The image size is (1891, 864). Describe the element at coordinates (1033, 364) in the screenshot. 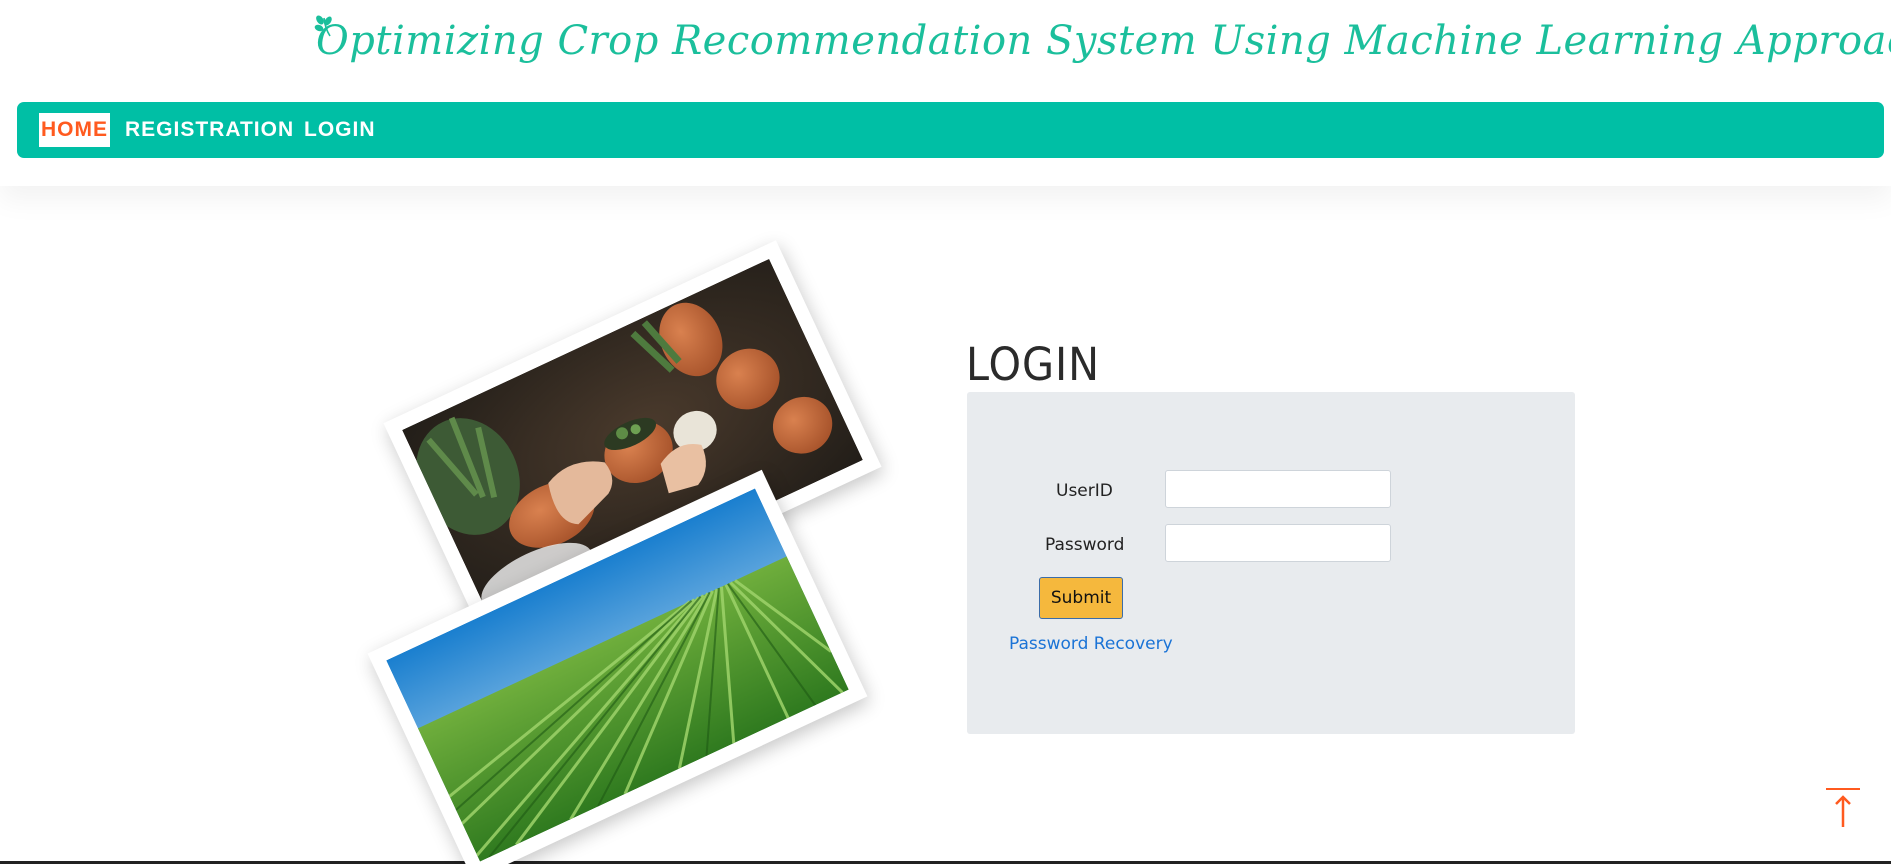

I see `login-title: LOGIN` at that location.